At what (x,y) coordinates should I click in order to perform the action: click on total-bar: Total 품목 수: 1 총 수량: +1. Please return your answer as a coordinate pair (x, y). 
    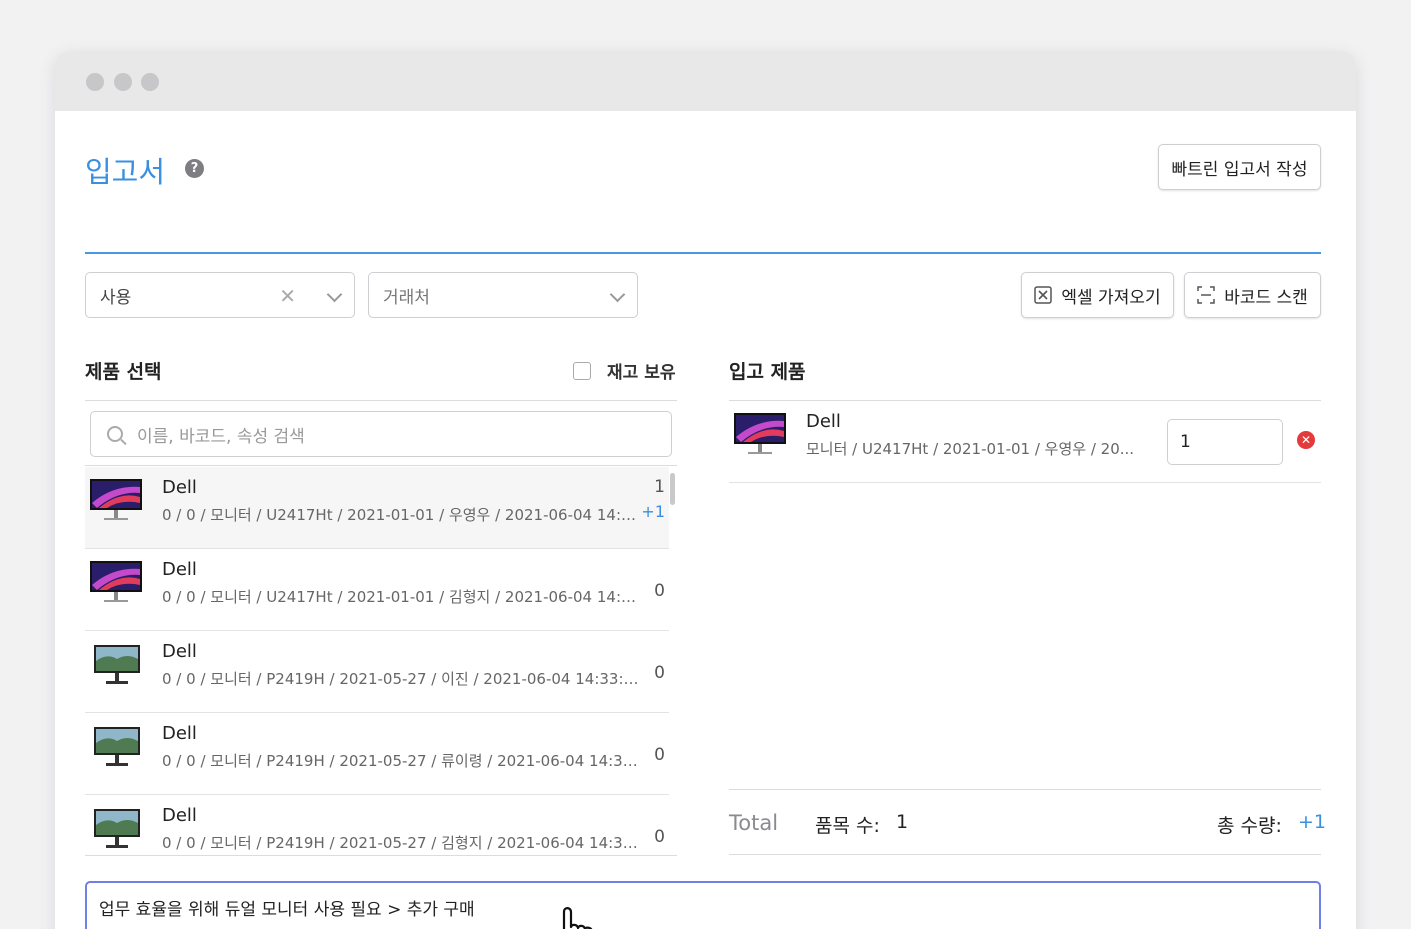
    Looking at the image, I should click on (1027, 822).